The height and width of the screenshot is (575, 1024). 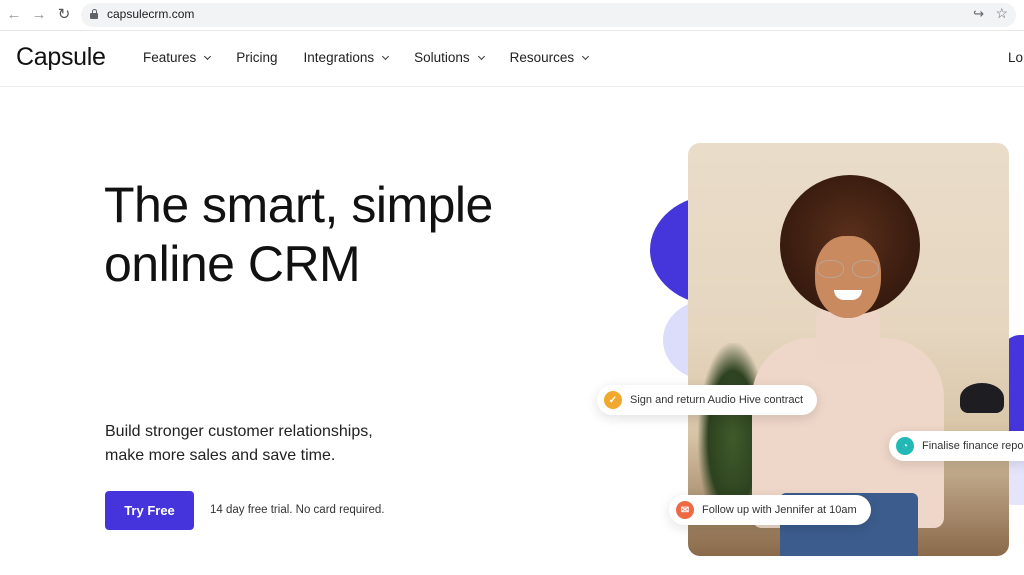 I want to click on login-link: Lo, so click(x=1015, y=57).